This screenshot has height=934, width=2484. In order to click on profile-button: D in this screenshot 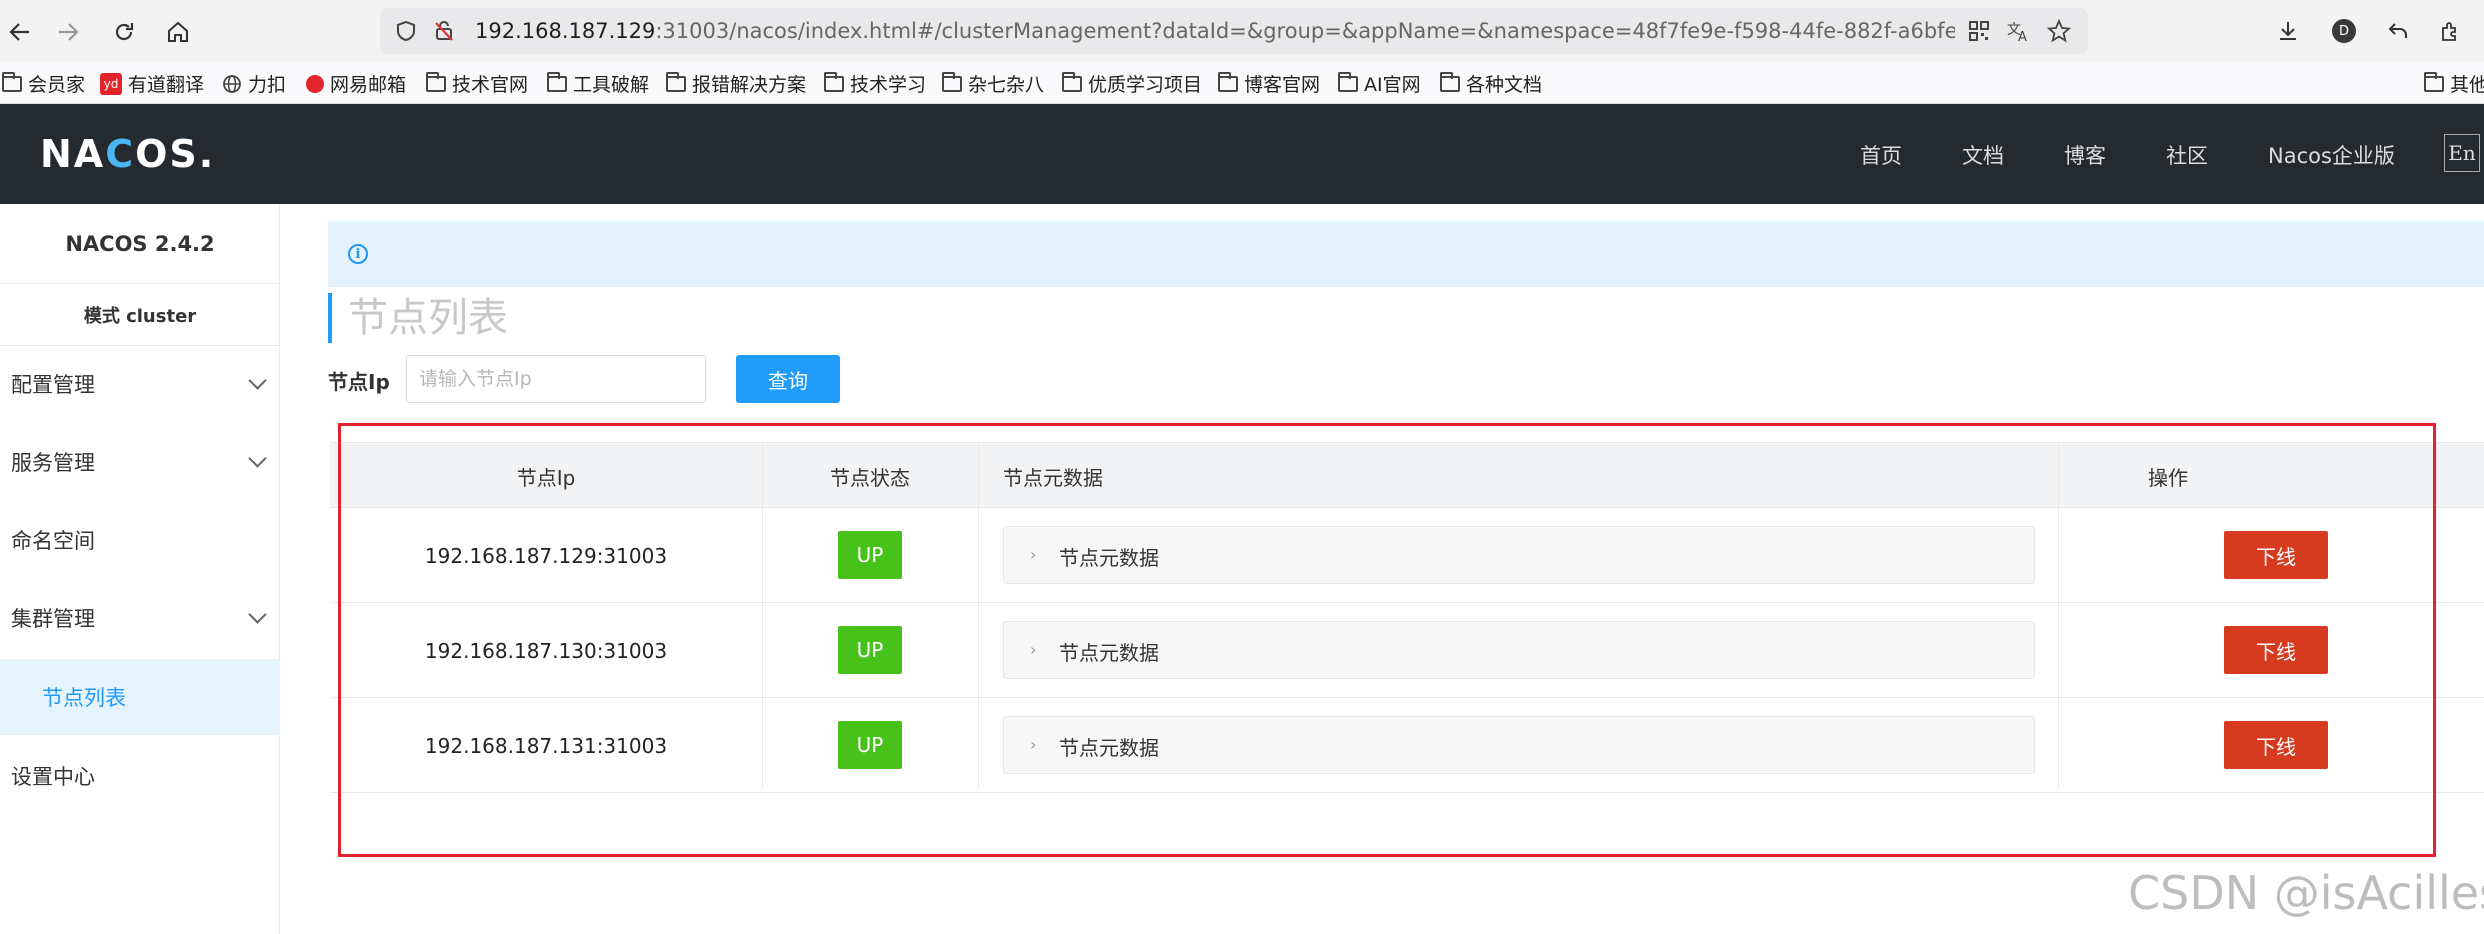, I will do `click(2344, 31)`.